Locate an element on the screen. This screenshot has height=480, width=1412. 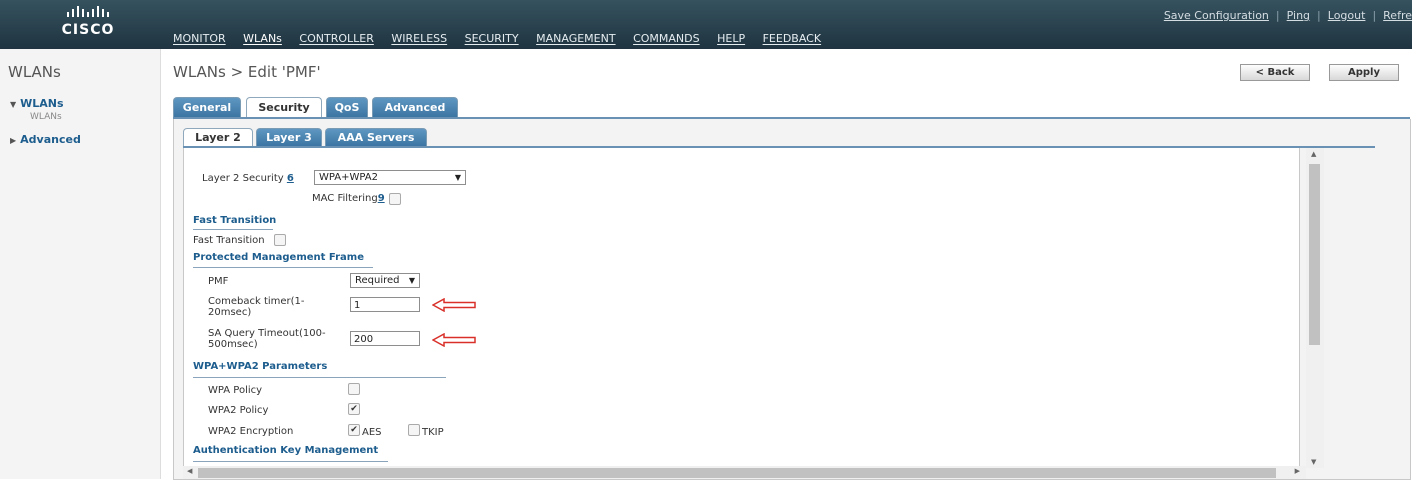
menu-commands: COMMANDS is located at coordinates (666, 38).